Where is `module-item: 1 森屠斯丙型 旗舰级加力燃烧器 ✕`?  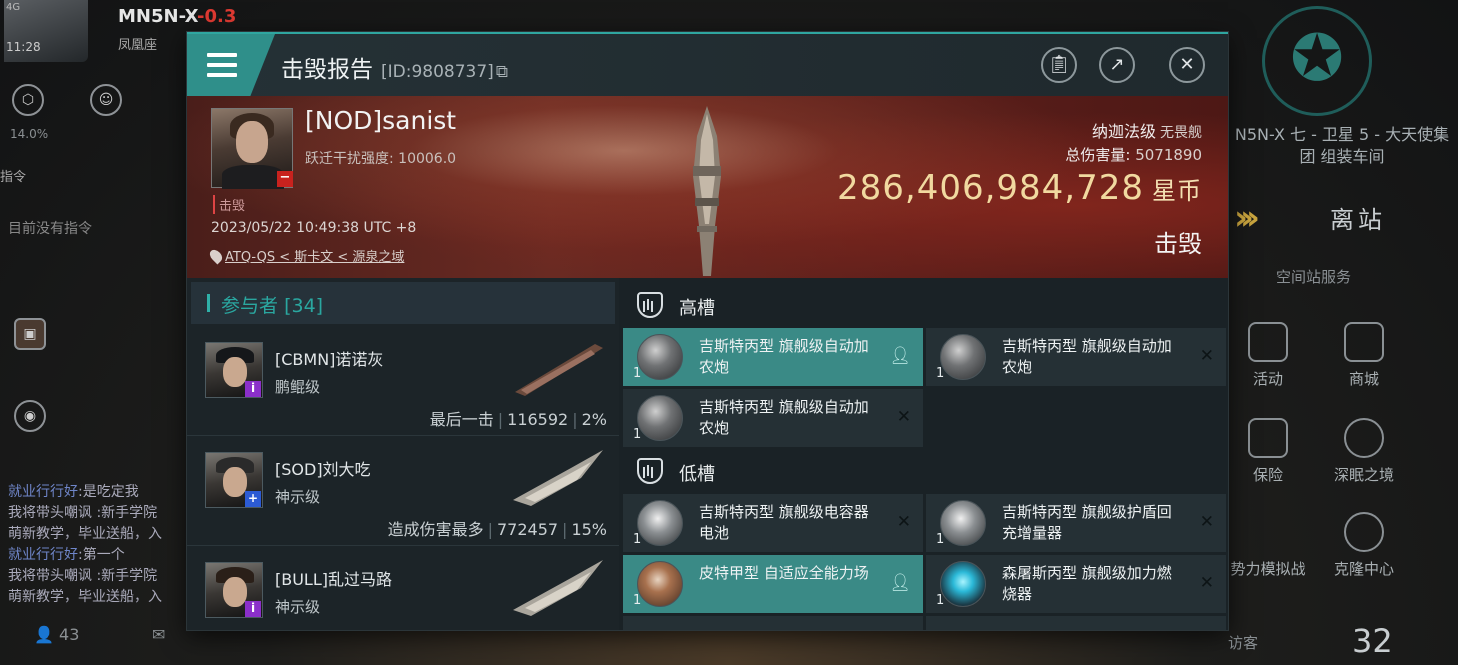
module-item: 1 森屠斯丙型 旗舰级加力燃烧器 ✕ is located at coordinates (1076, 584).